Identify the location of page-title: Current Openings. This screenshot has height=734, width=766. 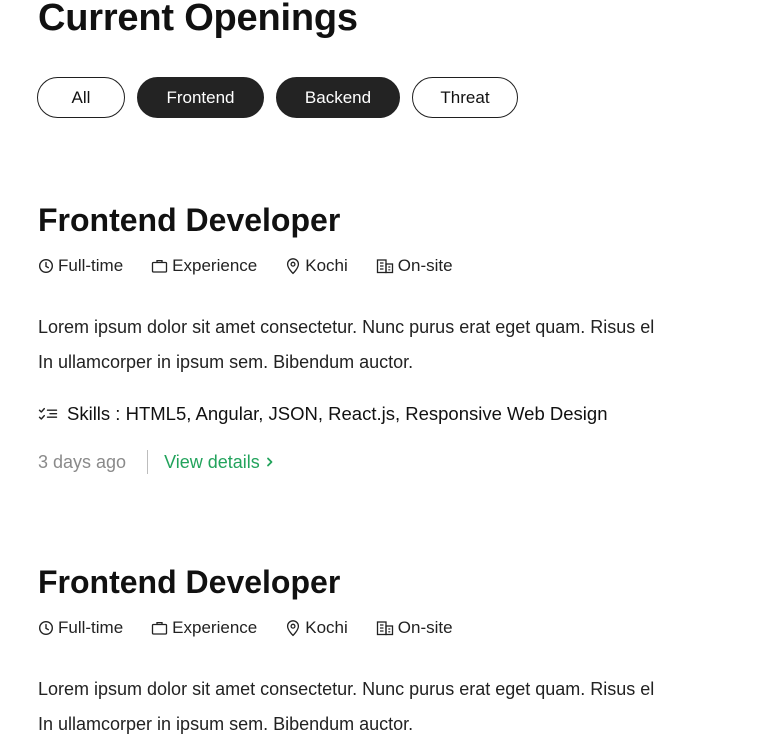
(198, 19).